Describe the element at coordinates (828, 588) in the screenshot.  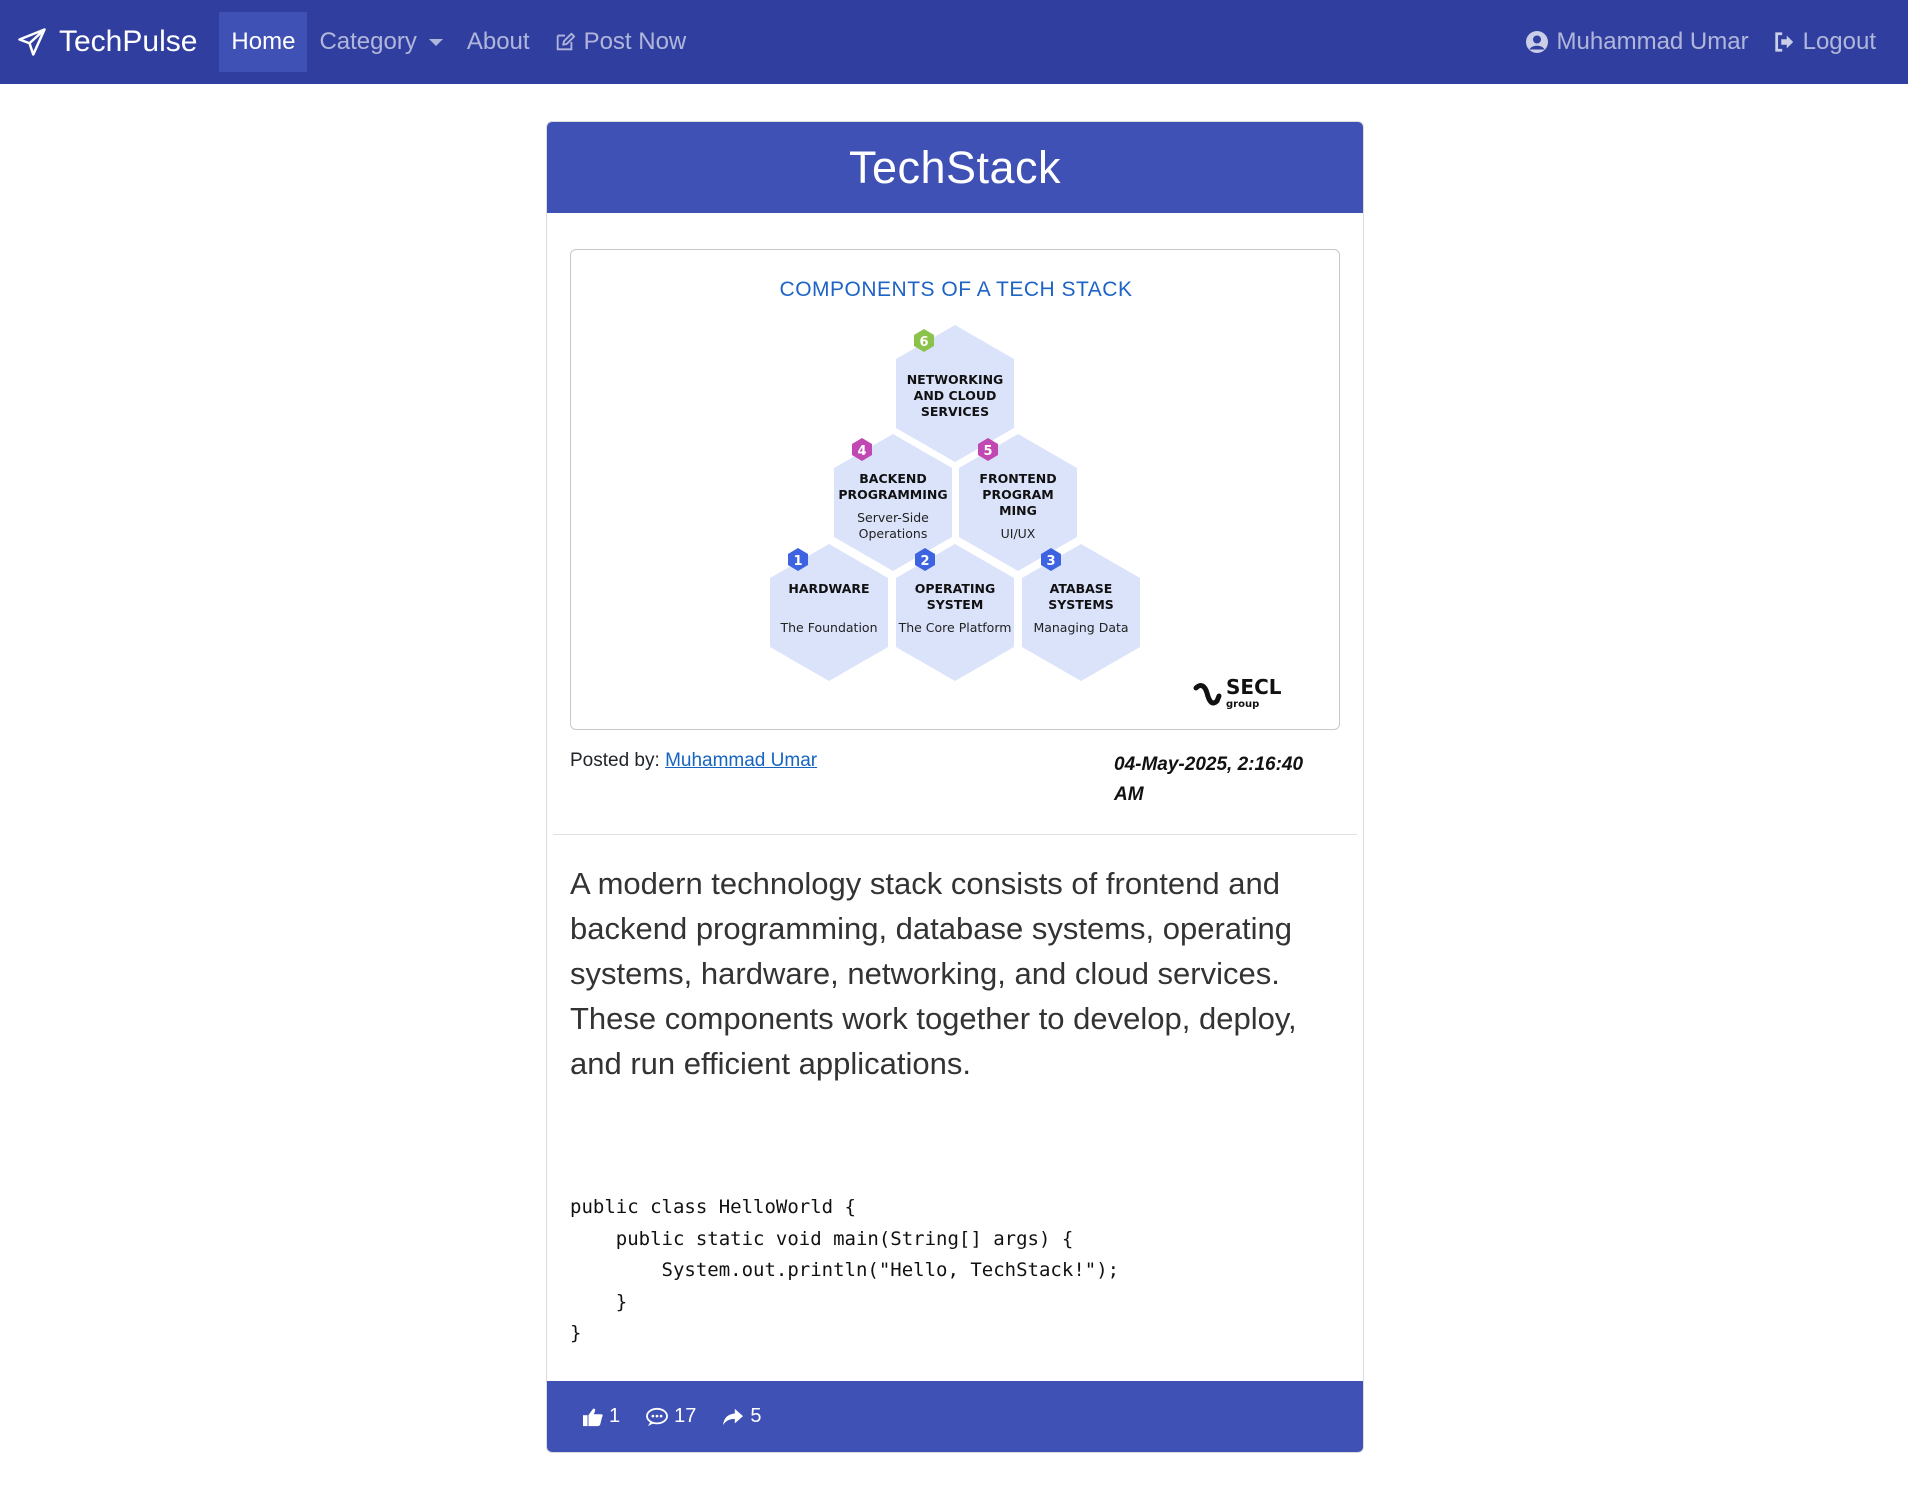
I see `hex-1-title-line1: HARDWARE` at that location.